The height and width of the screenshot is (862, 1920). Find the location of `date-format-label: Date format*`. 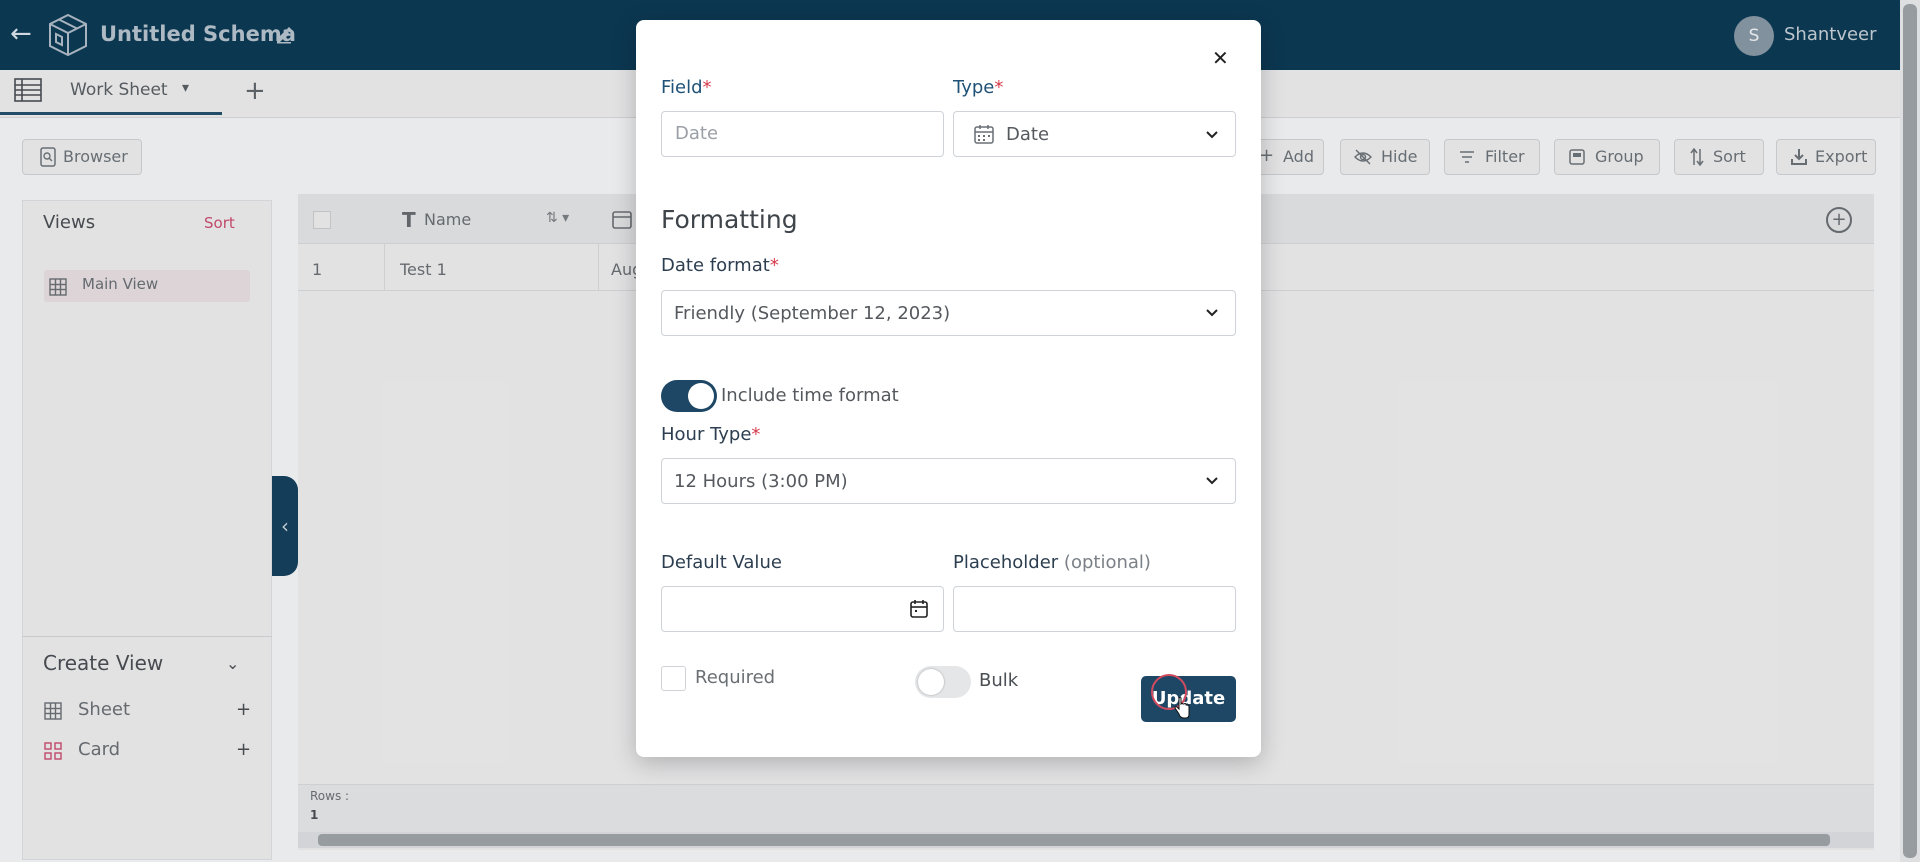

date-format-label: Date format* is located at coordinates (720, 265).